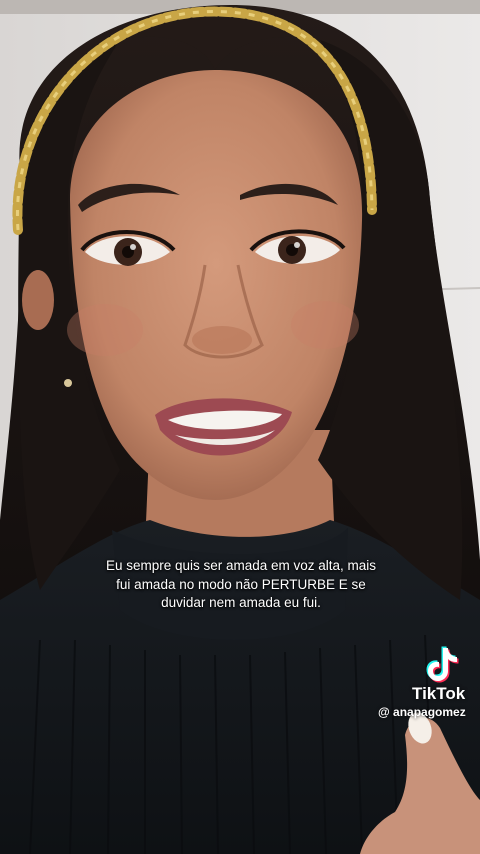 The image size is (480, 854). Describe the element at coordinates (442, 664) in the screenshot. I see `tiktok-logo-icon` at that location.